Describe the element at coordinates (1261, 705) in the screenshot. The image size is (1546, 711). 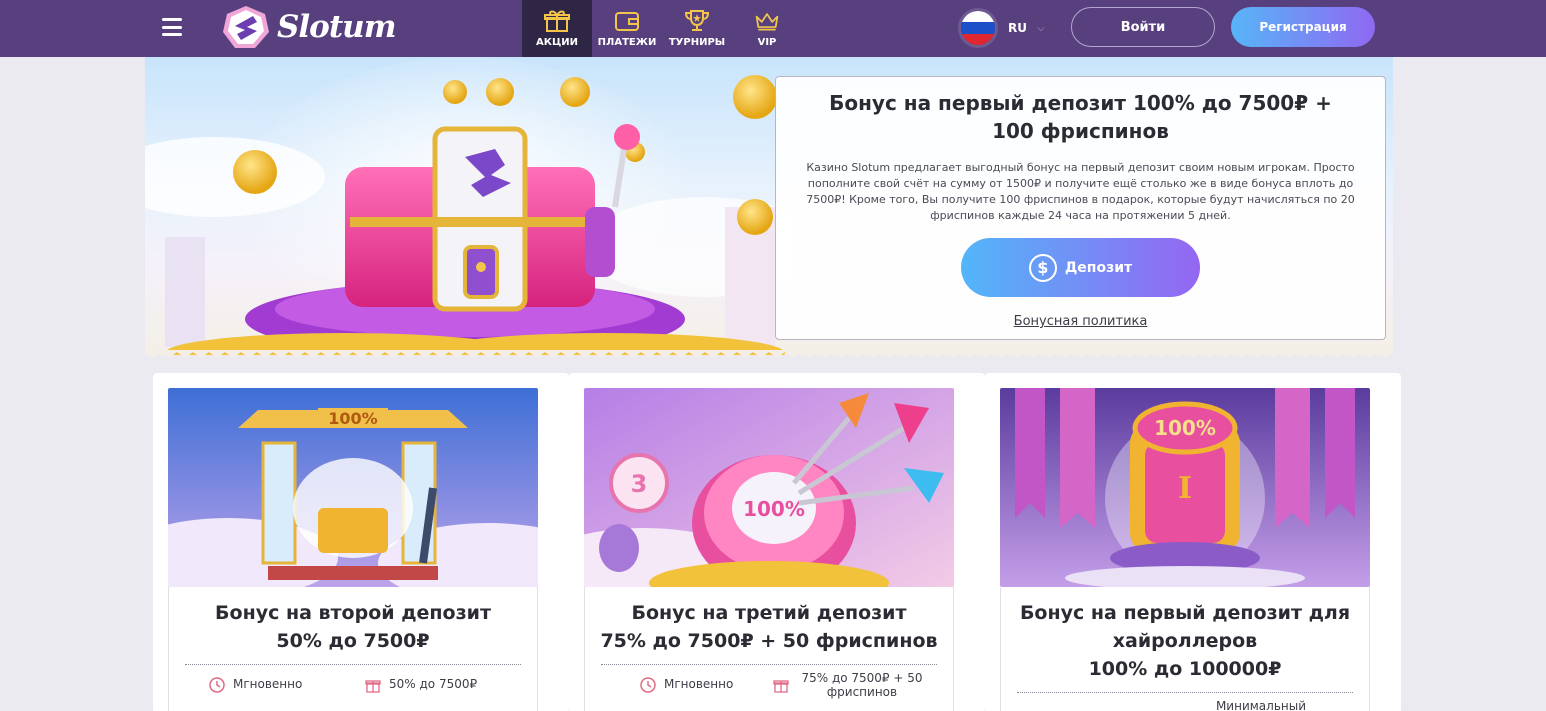
I see `card-reward-text: Минимальный` at that location.